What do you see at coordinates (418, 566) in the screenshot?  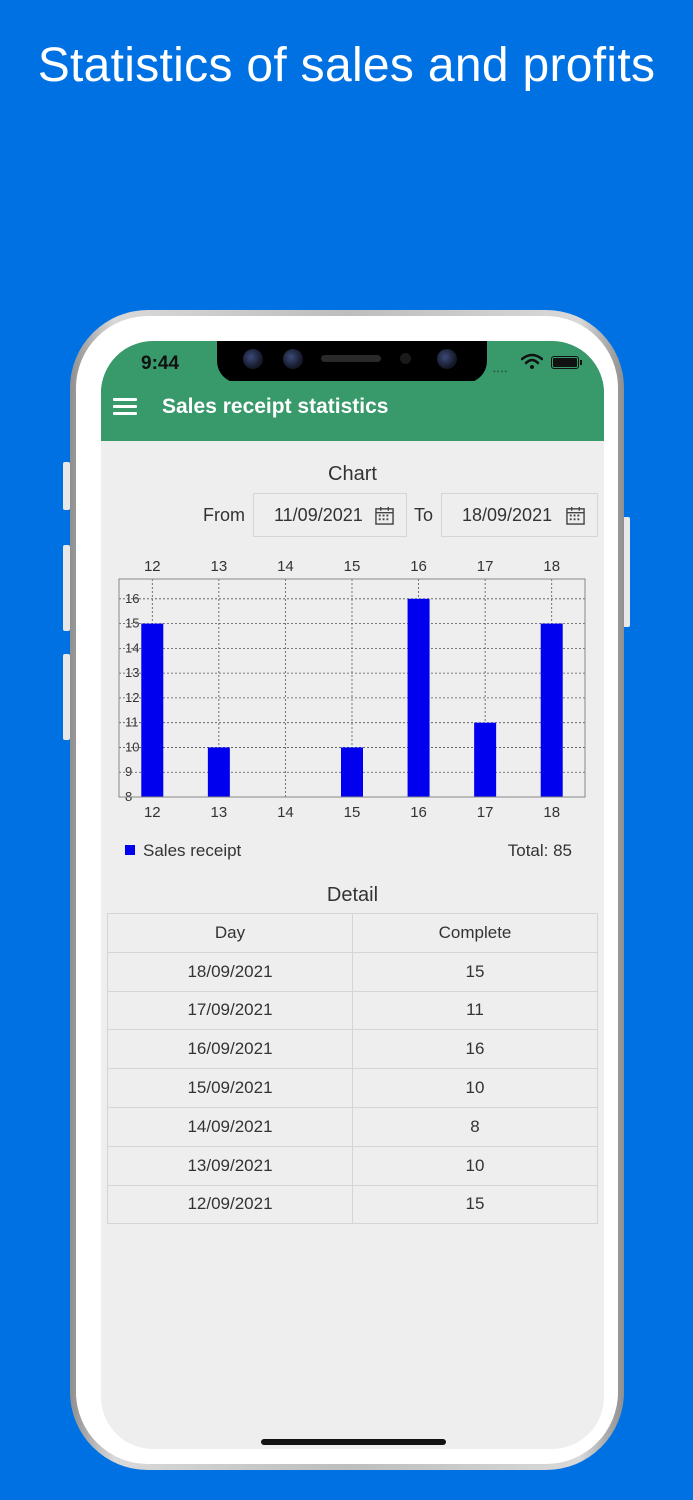 I see `x-tick-label-top: 16` at bounding box center [418, 566].